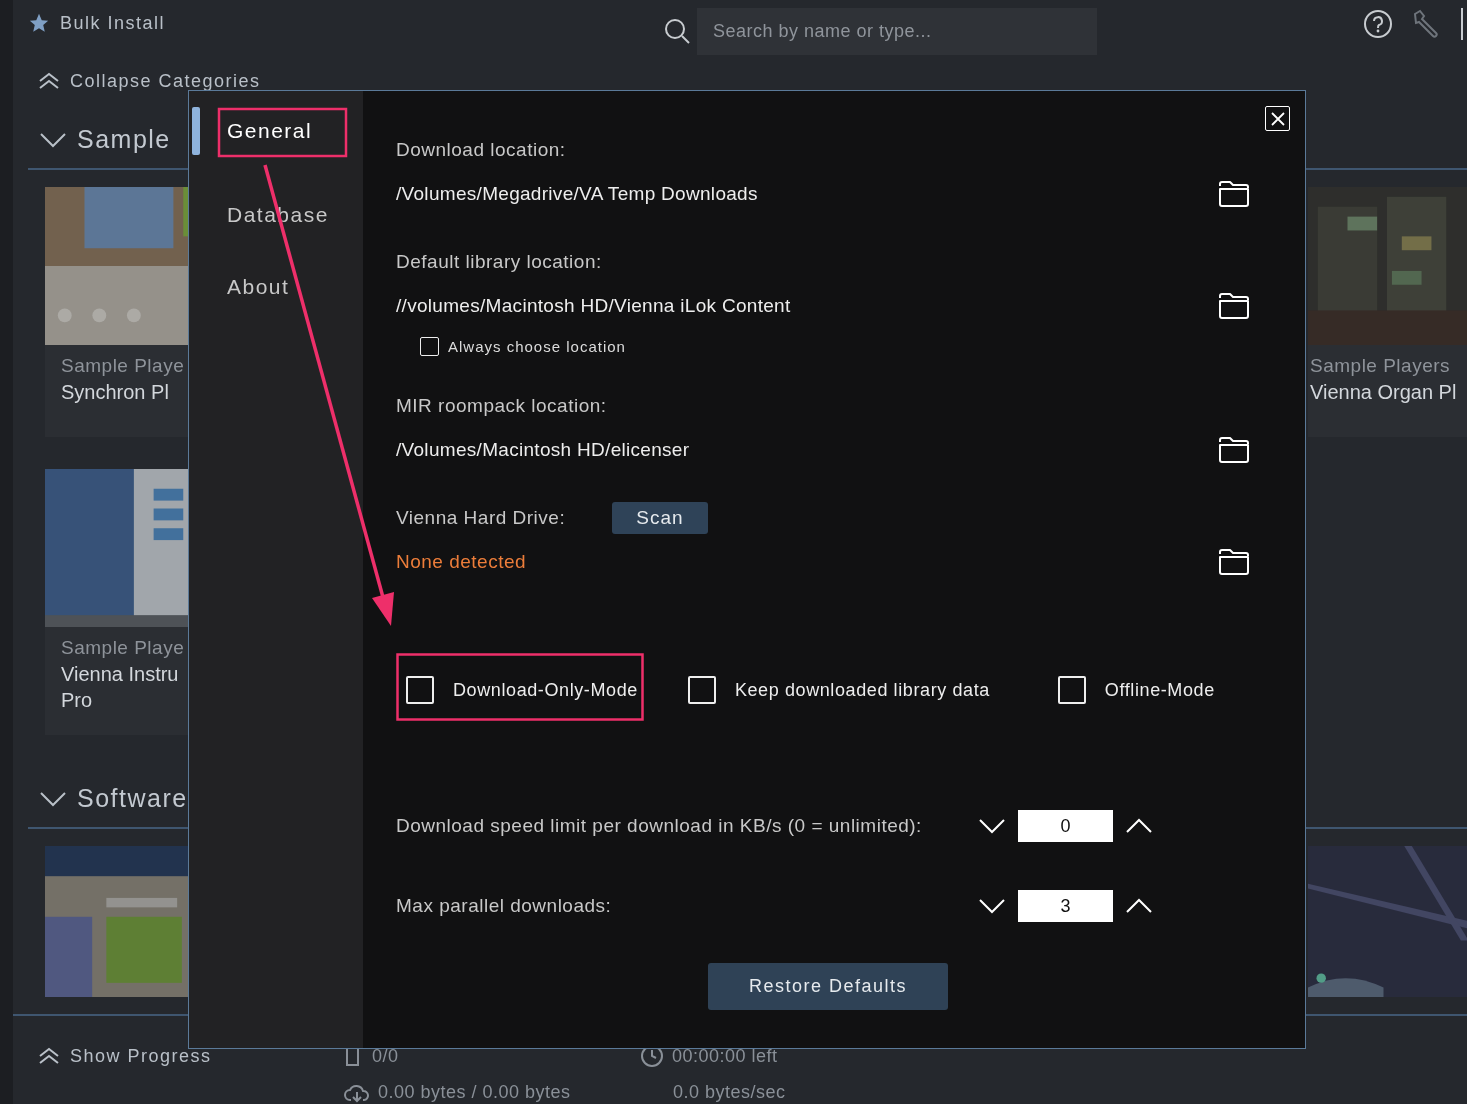 Image resolution: width=1467 pixels, height=1104 pixels. What do you see at coordinates (659, 826) in the screenshot?
I see `setting-label: Download speed limit per download in KB/s (0 = unlimited):` at bounding box center [659, 826].